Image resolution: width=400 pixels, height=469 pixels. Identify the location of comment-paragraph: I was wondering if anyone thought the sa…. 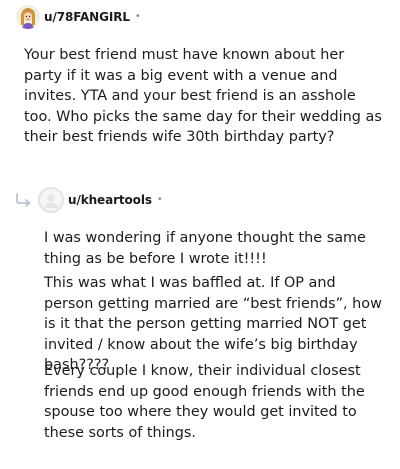
(205, 248).